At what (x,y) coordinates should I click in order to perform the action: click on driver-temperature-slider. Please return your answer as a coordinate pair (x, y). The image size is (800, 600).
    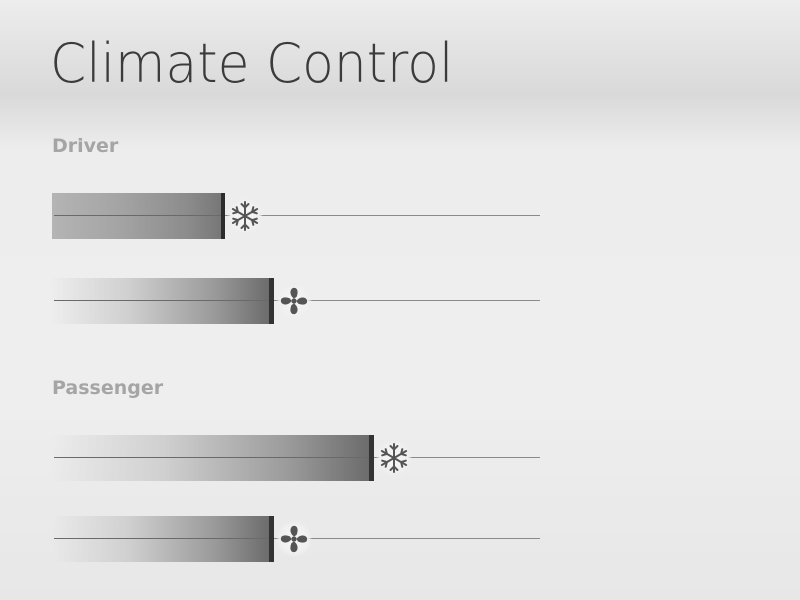
    Looking at the image, I should click on (296, 216).